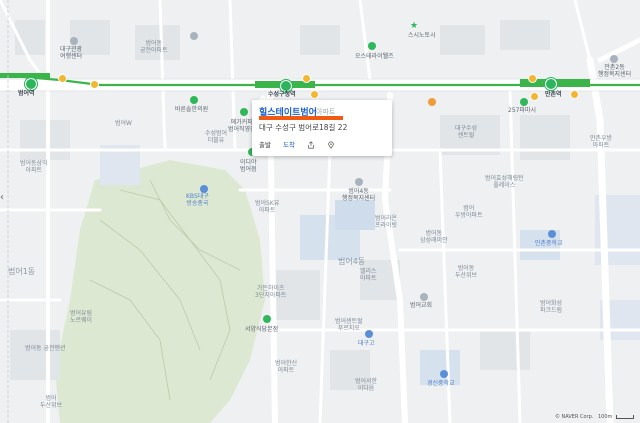 The height and width of the screenshot is (423, 640). I want to click on poi-label: 257파마시, so click(522, 110).